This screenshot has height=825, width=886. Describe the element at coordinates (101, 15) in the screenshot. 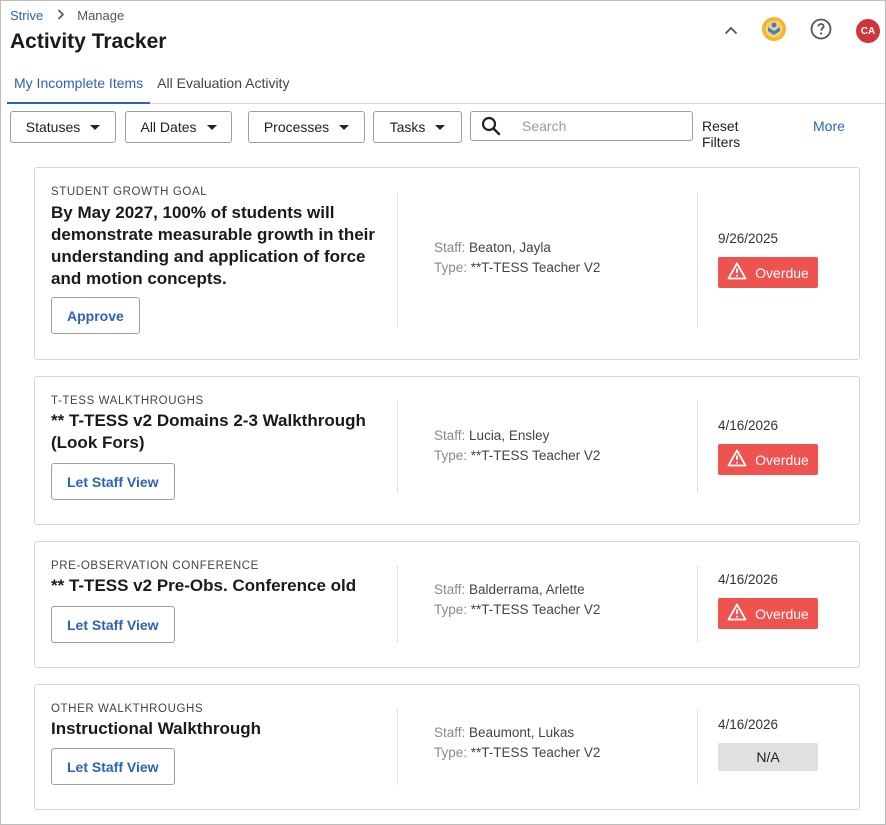

I see `breadcrumb-current: Manage` at that location.